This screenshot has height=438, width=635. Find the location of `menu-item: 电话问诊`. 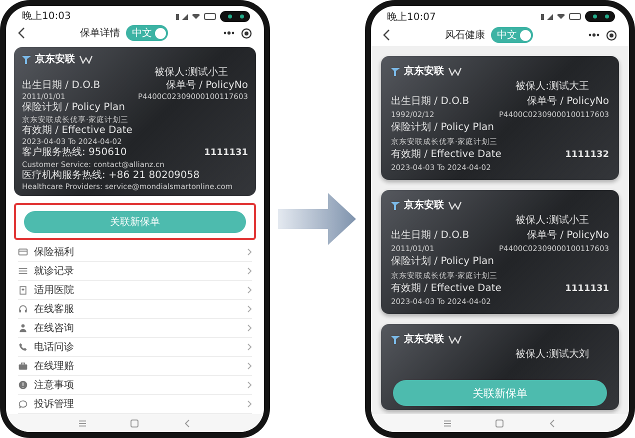

menu-item: 电话问诊 is located at coordinates (135, 347).